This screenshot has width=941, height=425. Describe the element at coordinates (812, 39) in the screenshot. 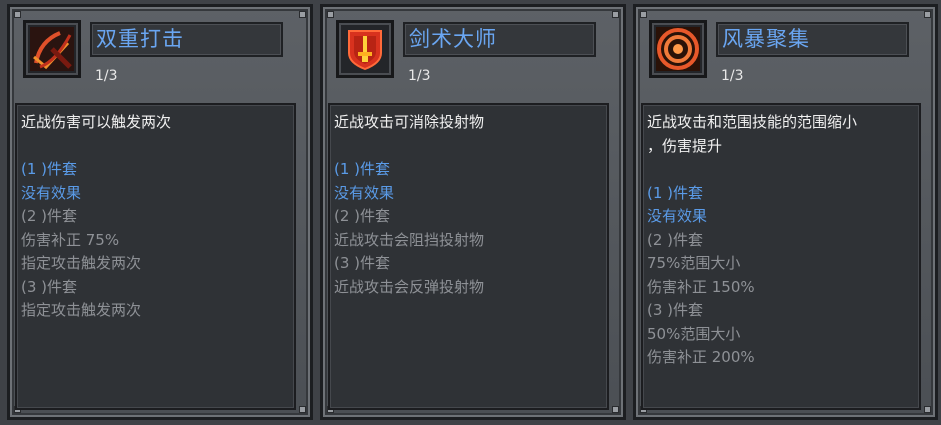

I see `set-title: 风暴聚集` at that location.